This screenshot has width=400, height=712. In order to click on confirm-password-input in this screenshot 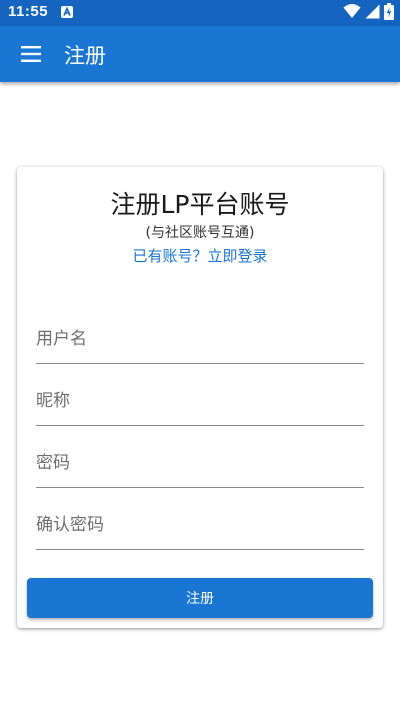, I will do `click(200, 525)`.